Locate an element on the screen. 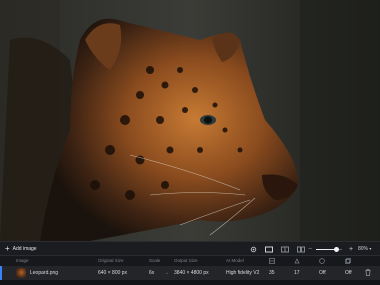  row-value-2: 17 is located at coordinates (297, 273).